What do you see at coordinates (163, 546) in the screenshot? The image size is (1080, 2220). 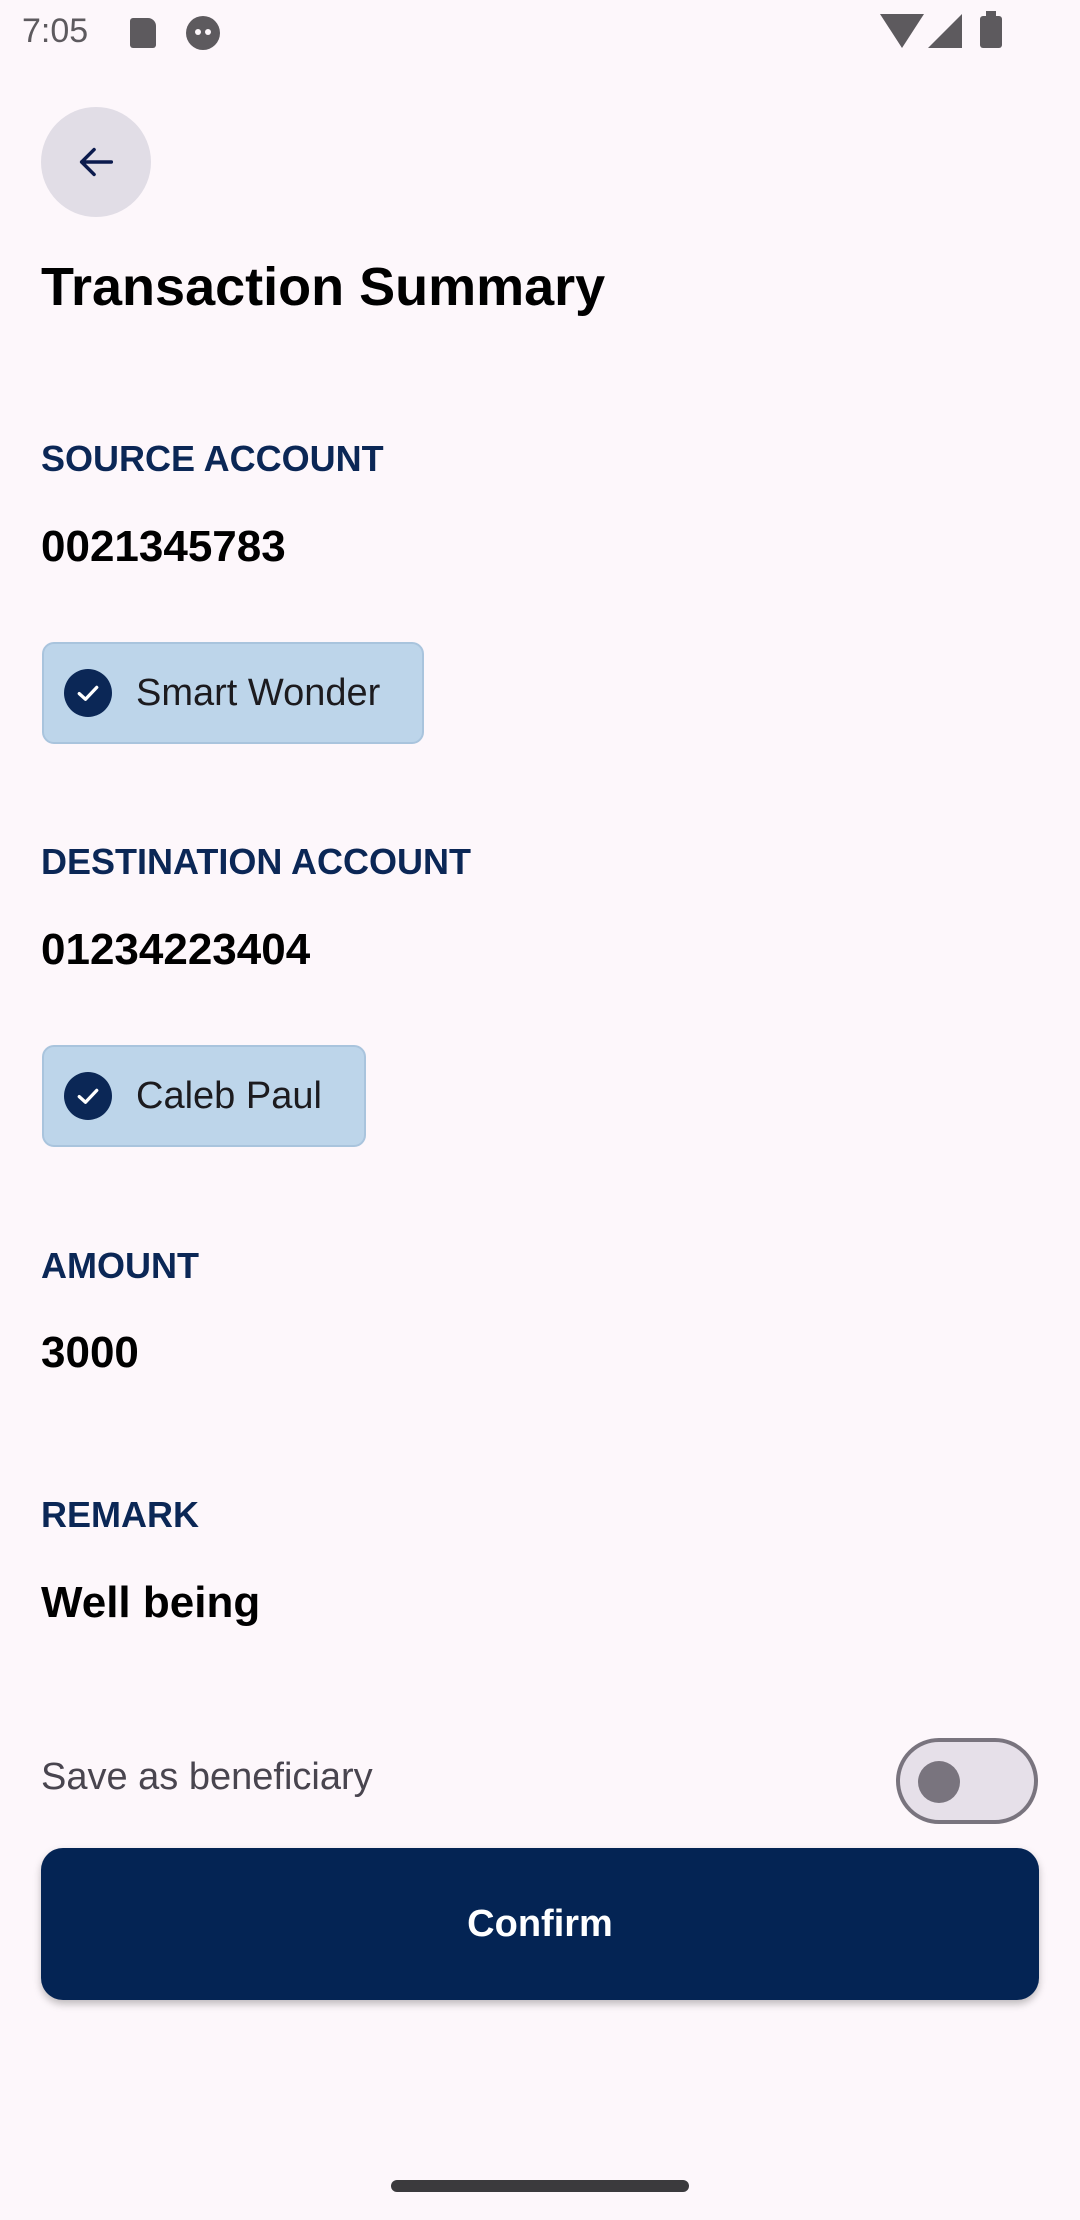 I see `source-account-number: 0021345783` at bounding box center [163, 546].